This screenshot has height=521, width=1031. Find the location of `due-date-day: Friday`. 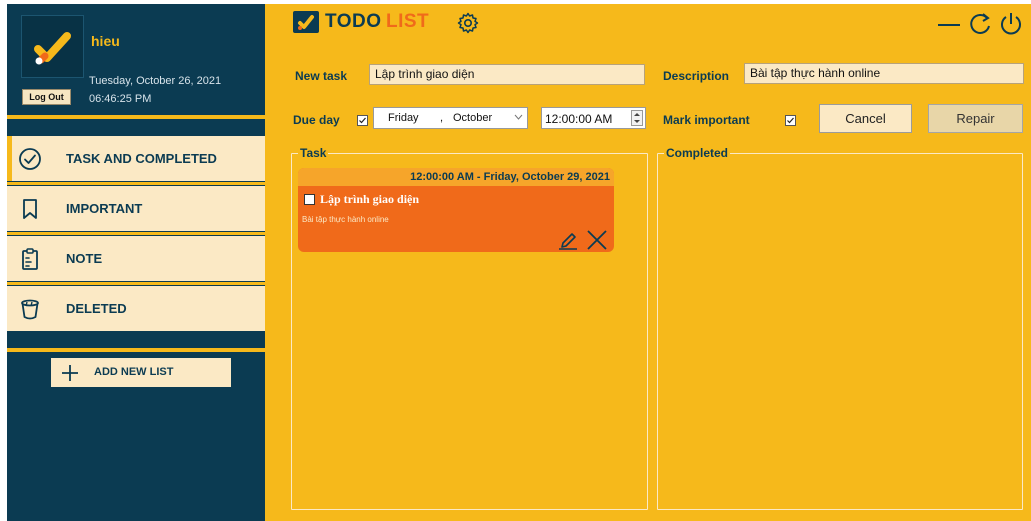

due-date-day: Friday is located at coordinates (403, 118).